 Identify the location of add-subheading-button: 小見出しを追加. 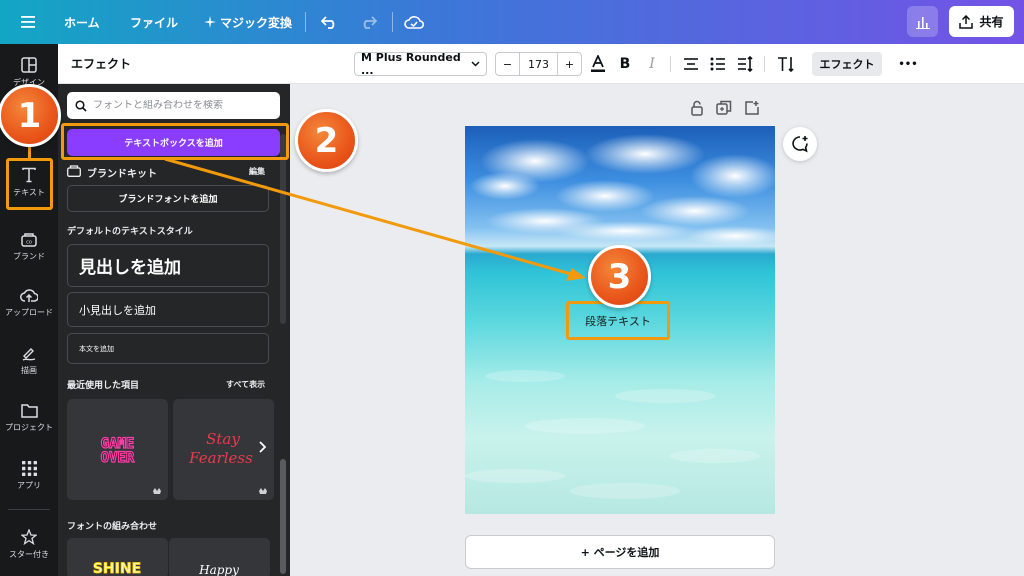
(168, 309).